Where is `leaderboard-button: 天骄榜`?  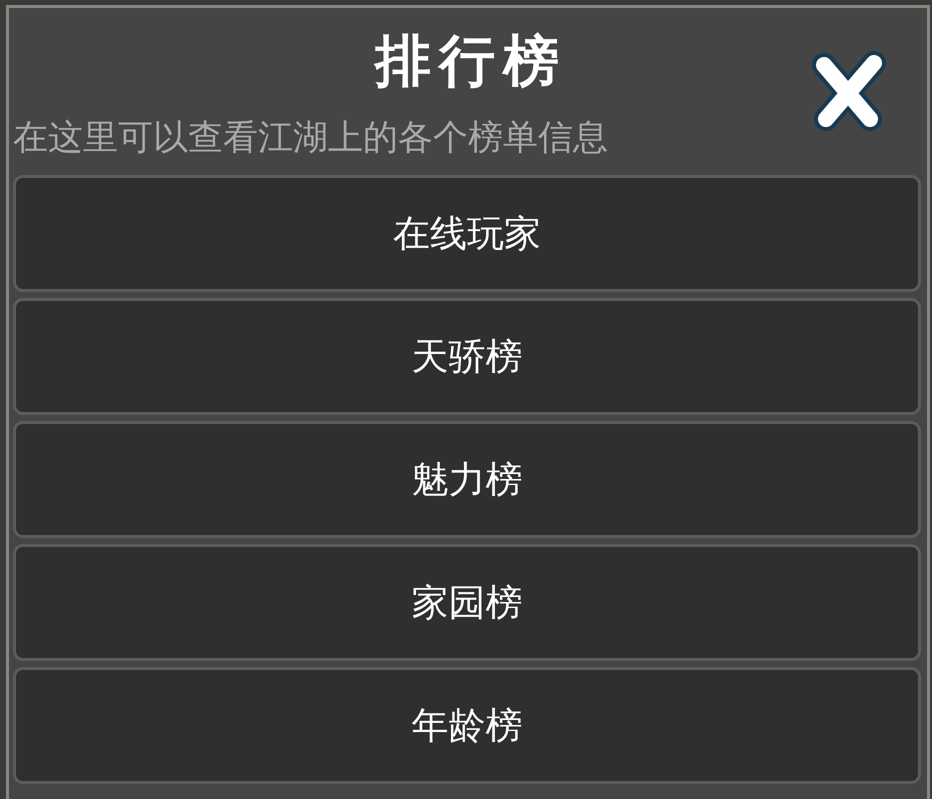 leaderboard-button: 天骄榜 is located at coordinates (467, 356).